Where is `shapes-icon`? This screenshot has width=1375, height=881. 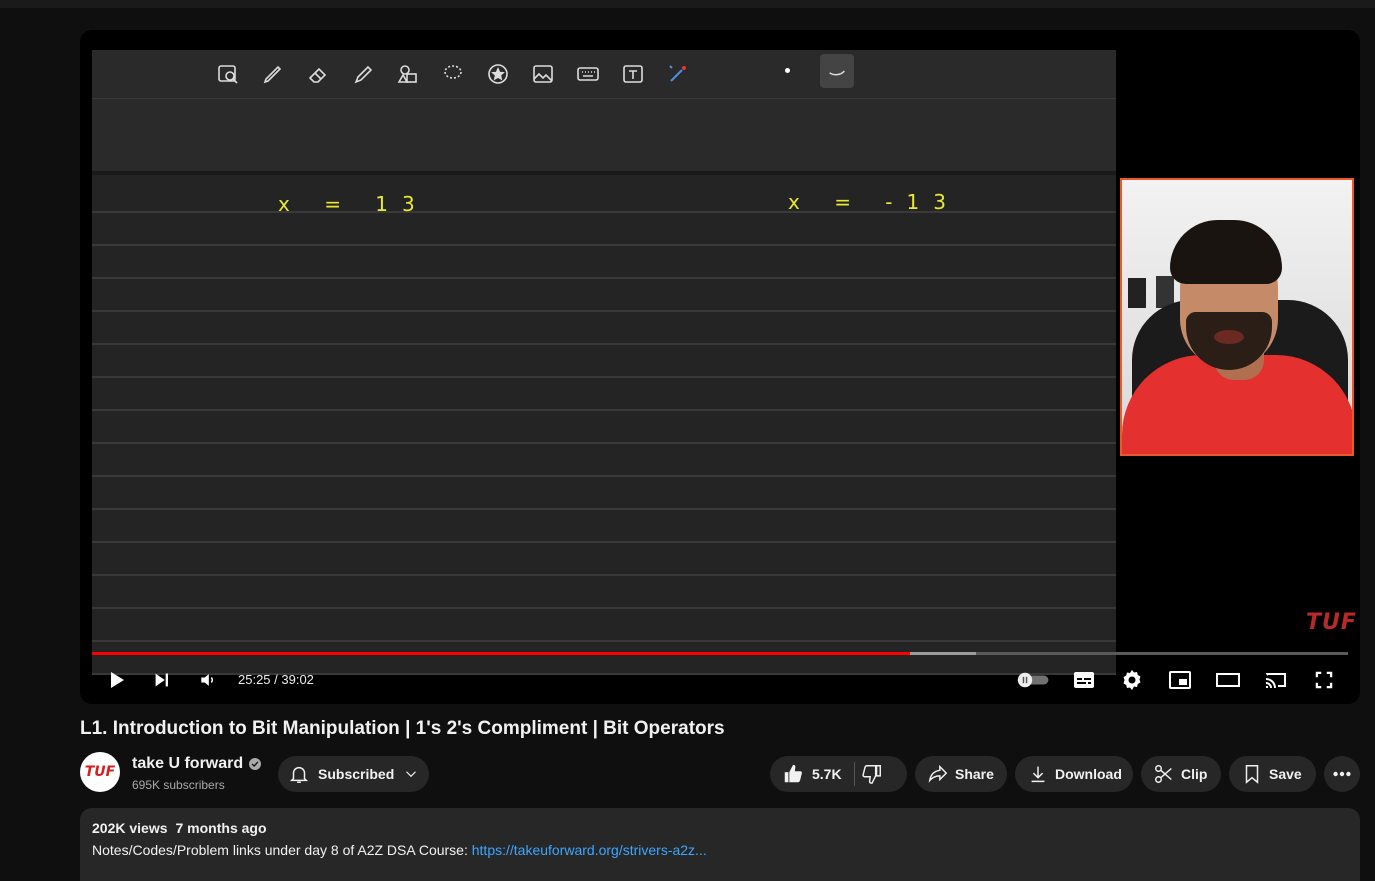 shapes-icon is located at coordinates (408, 74).